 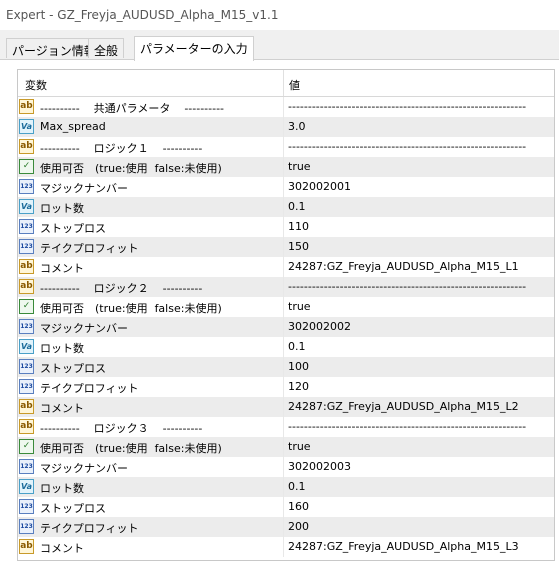 I want to click on parameter-value: 200, so click(x=298, y=526).